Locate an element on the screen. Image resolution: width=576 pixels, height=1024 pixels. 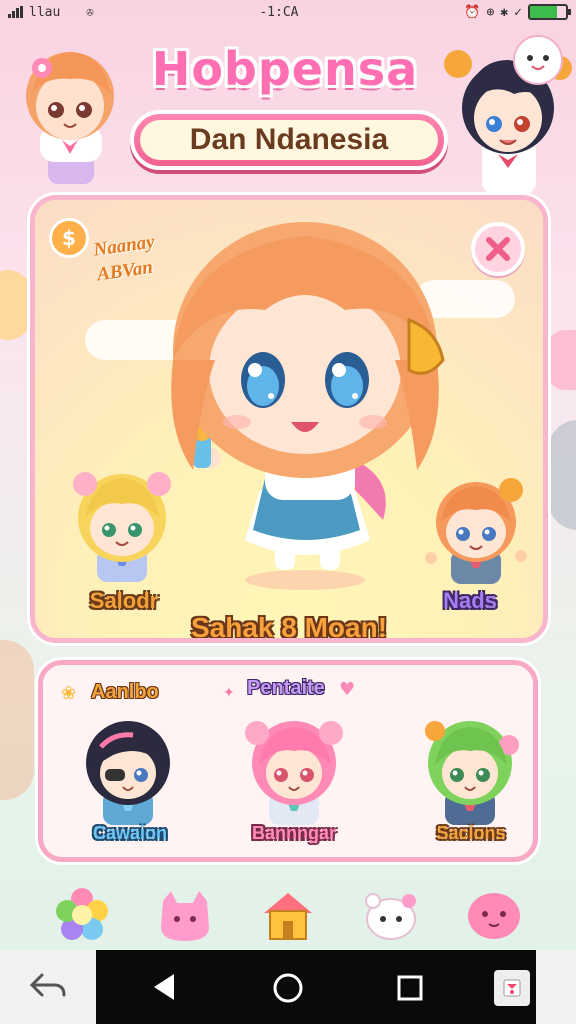
subtitle-button: Dan Ndanesia is located at coordinates (289, 140).